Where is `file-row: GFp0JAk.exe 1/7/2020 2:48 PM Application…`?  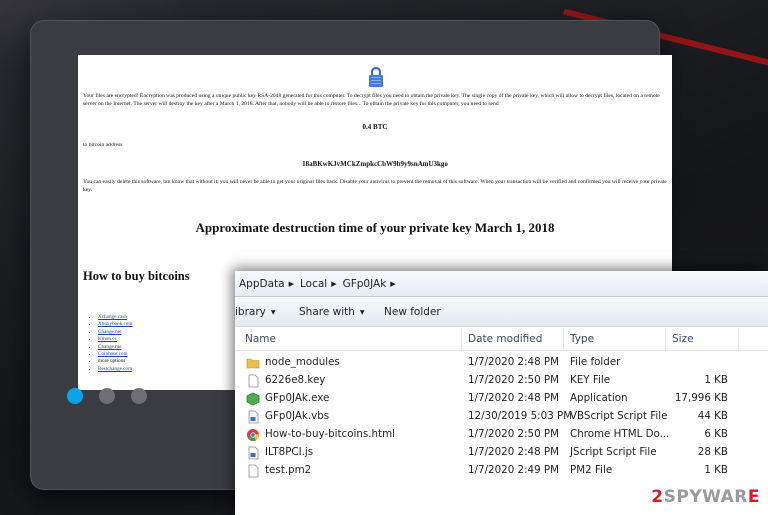 file-row: GFp0JAk.exe 1/7/2020 2:48 PM Application… is located at coordinates (501, 398).